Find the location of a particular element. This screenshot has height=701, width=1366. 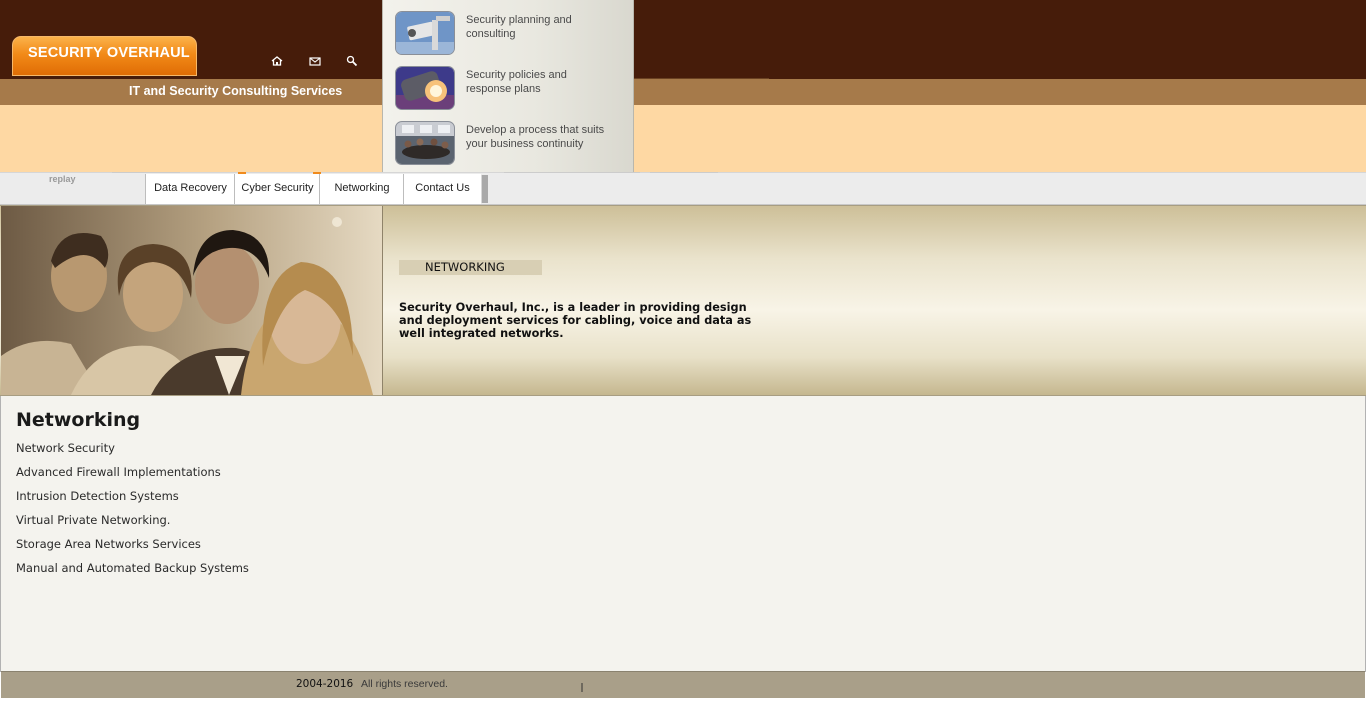

mail-icon is located at coordinates (315, 61).